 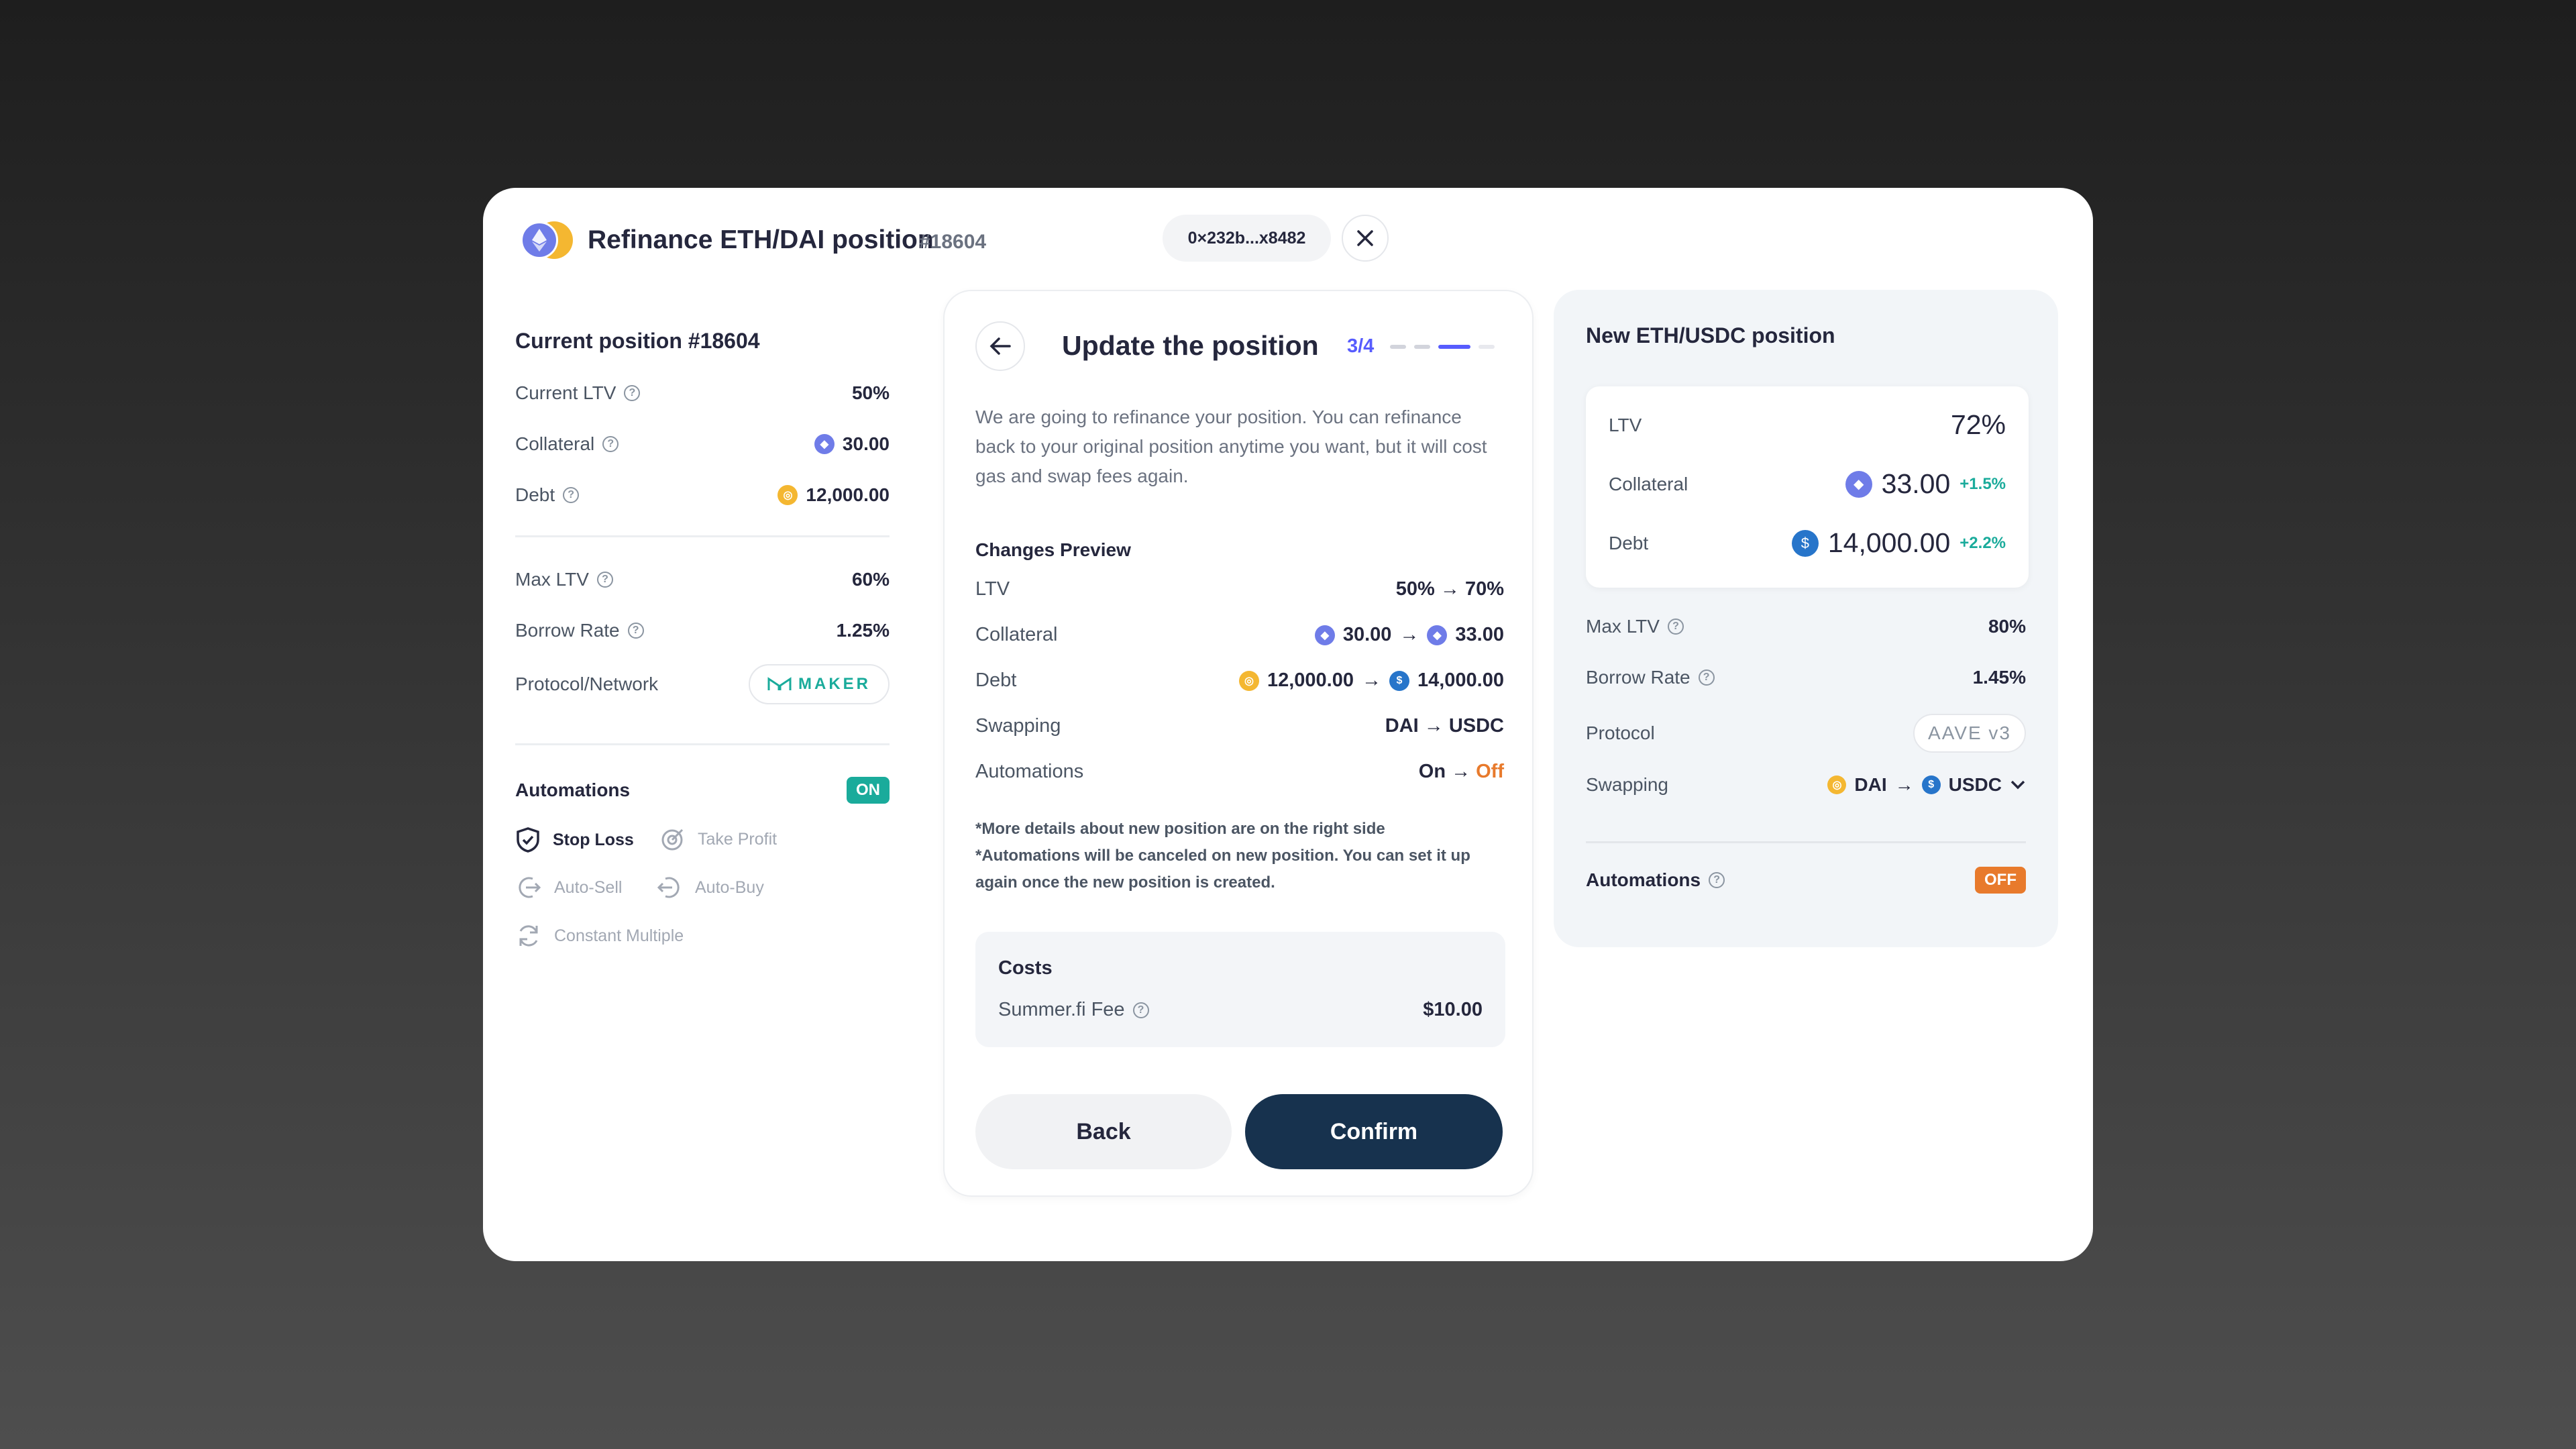 What do you see at coordinates (1240, 1010) in the screenshot?
I see `fee-row: Summer.fi Fee? $10.00` at bounding box center [1240, 1010].